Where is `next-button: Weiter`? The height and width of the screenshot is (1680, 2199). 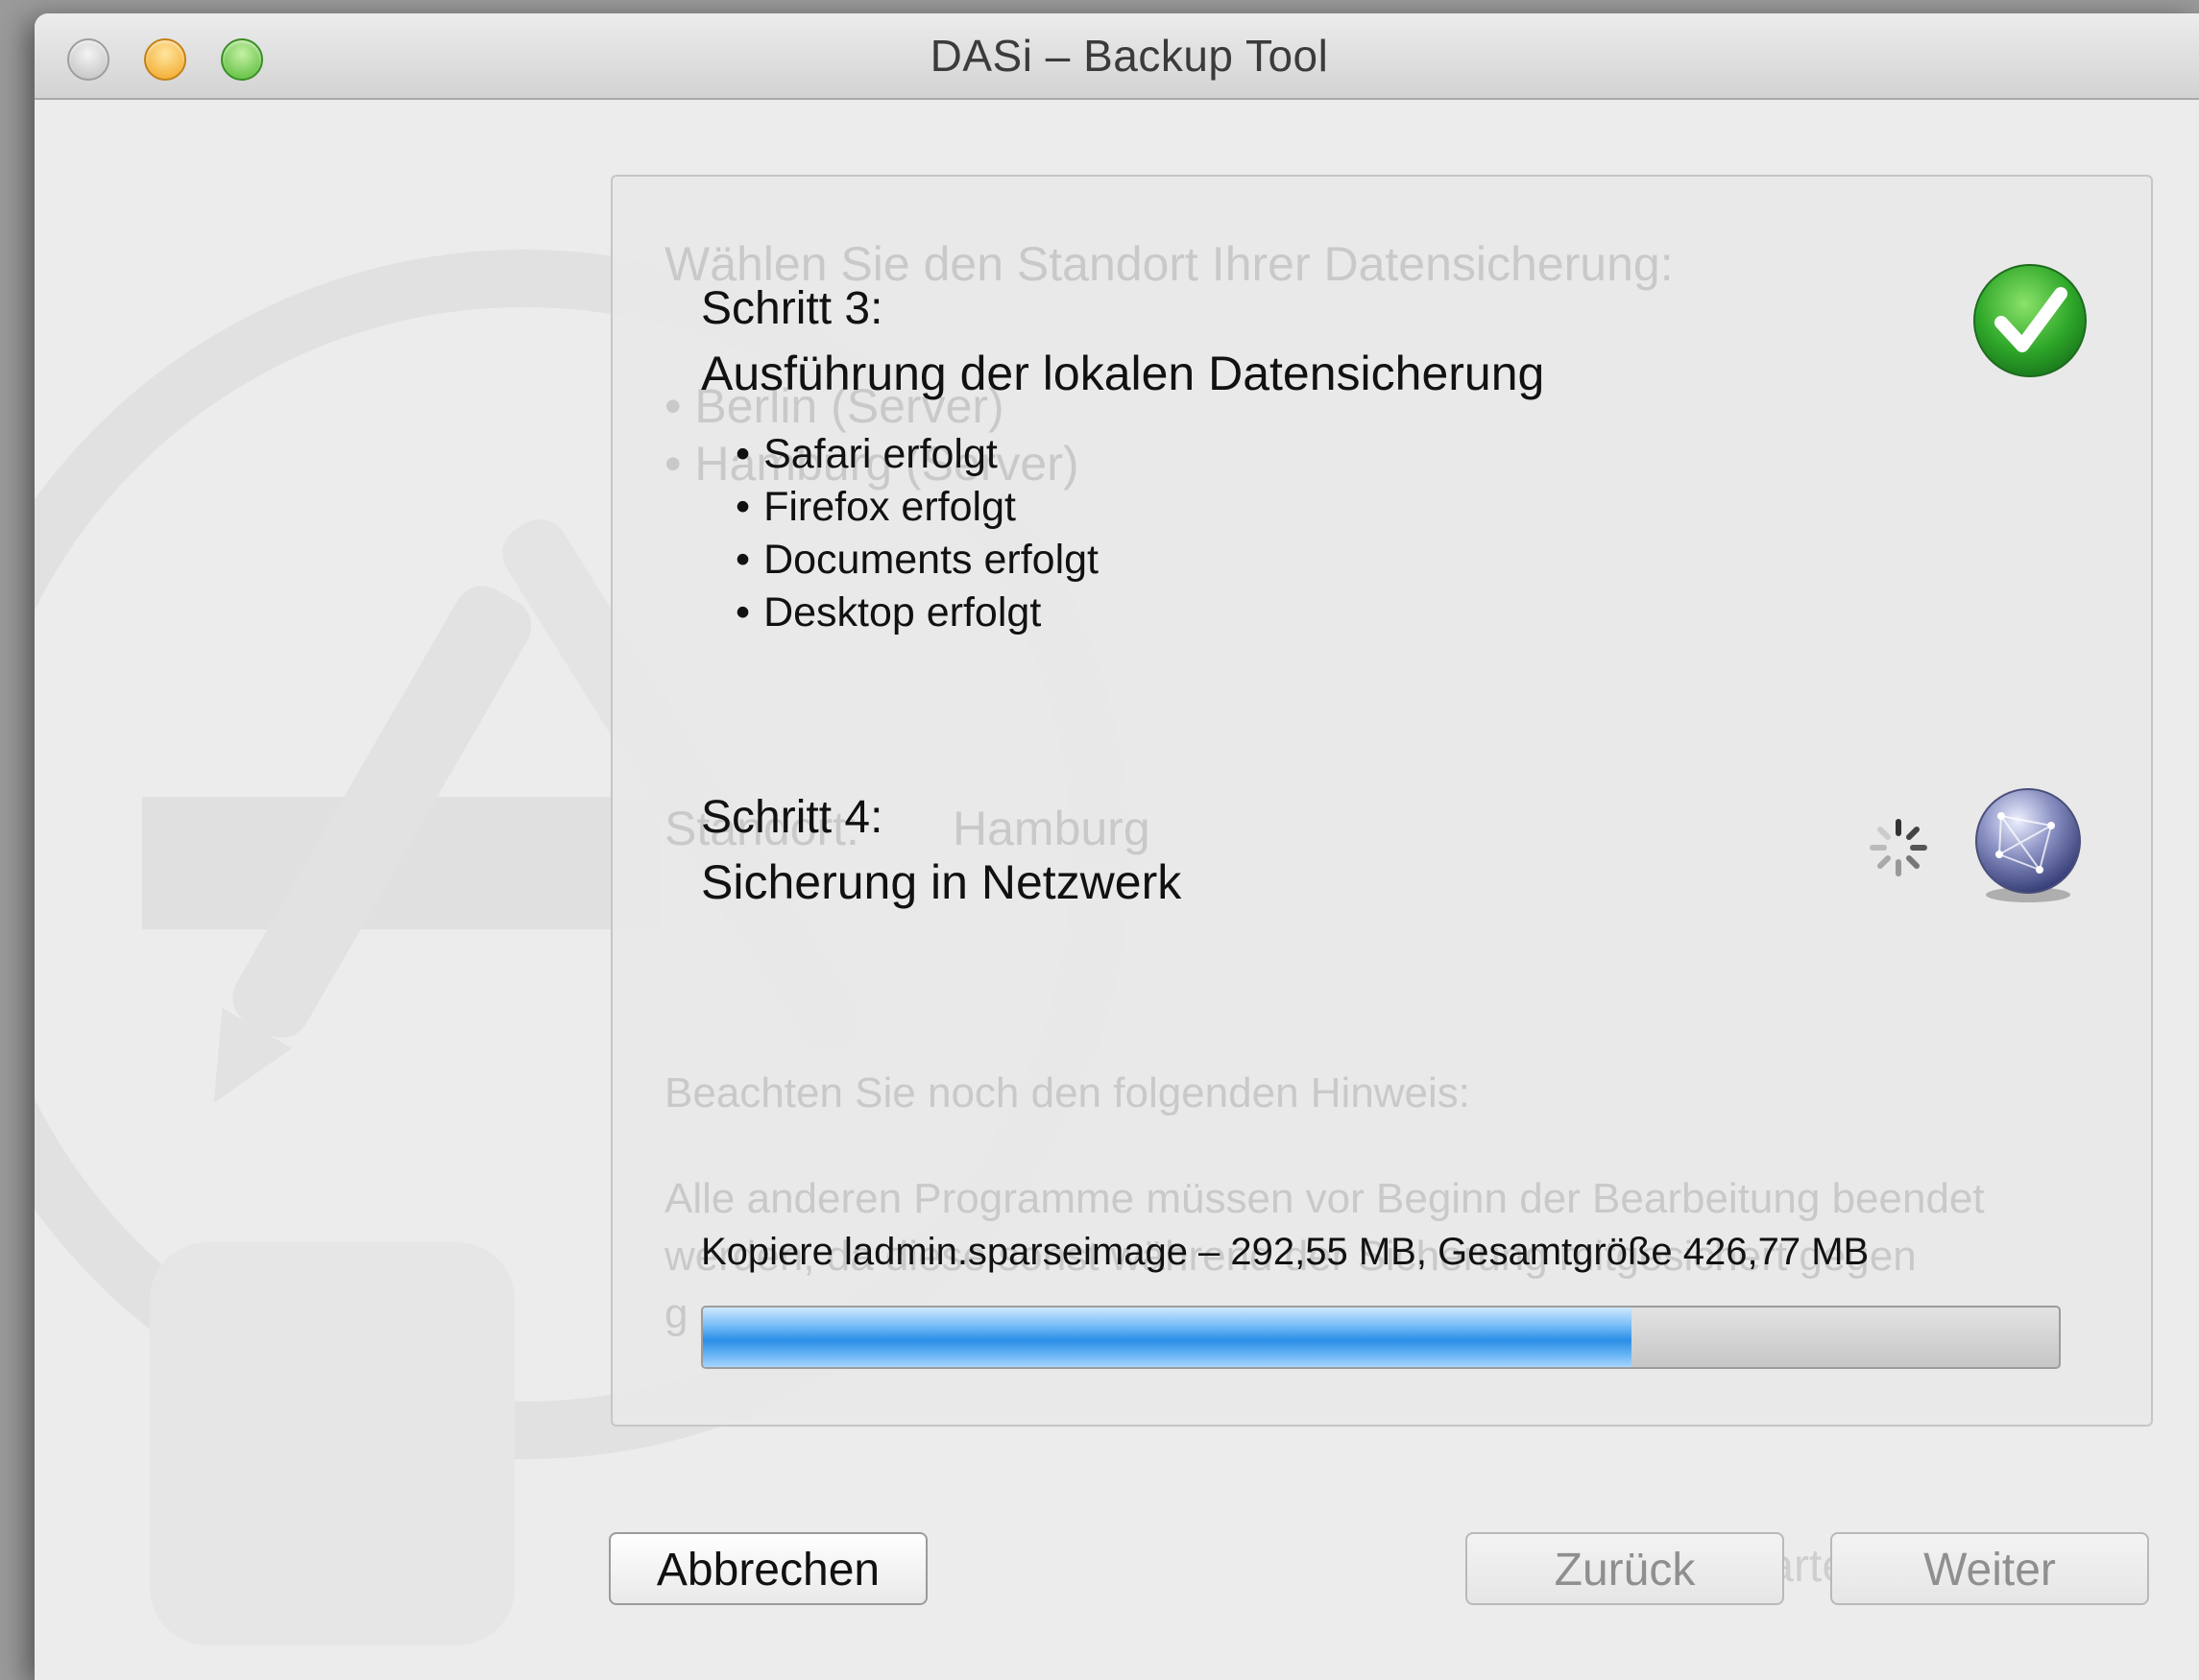
next-button: Weiter is located at coordinates (1989, 1568).